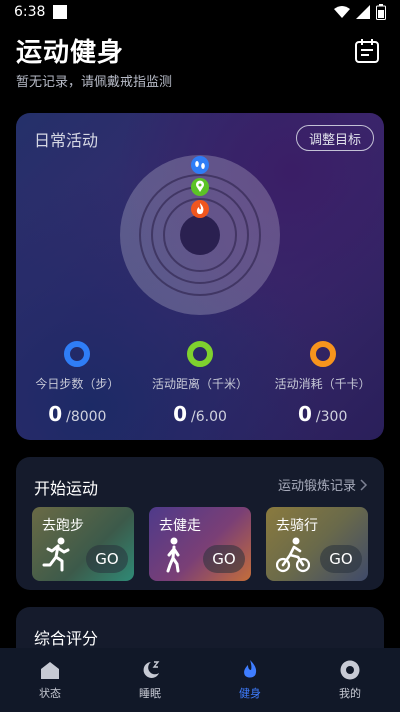 This screenshot has height=712, width=400. Describe the element at coordinates (342, 12) in the screenshot. I see `wifi-icon` at that location.